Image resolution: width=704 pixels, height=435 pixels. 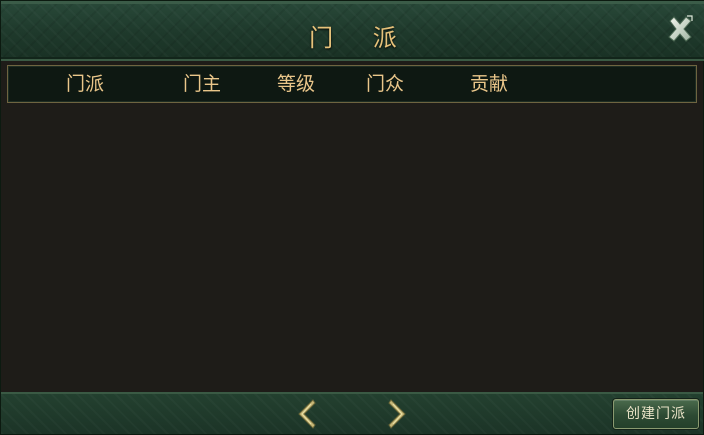 I want to click on arrow-left-icon, so click(x=307, y=414).